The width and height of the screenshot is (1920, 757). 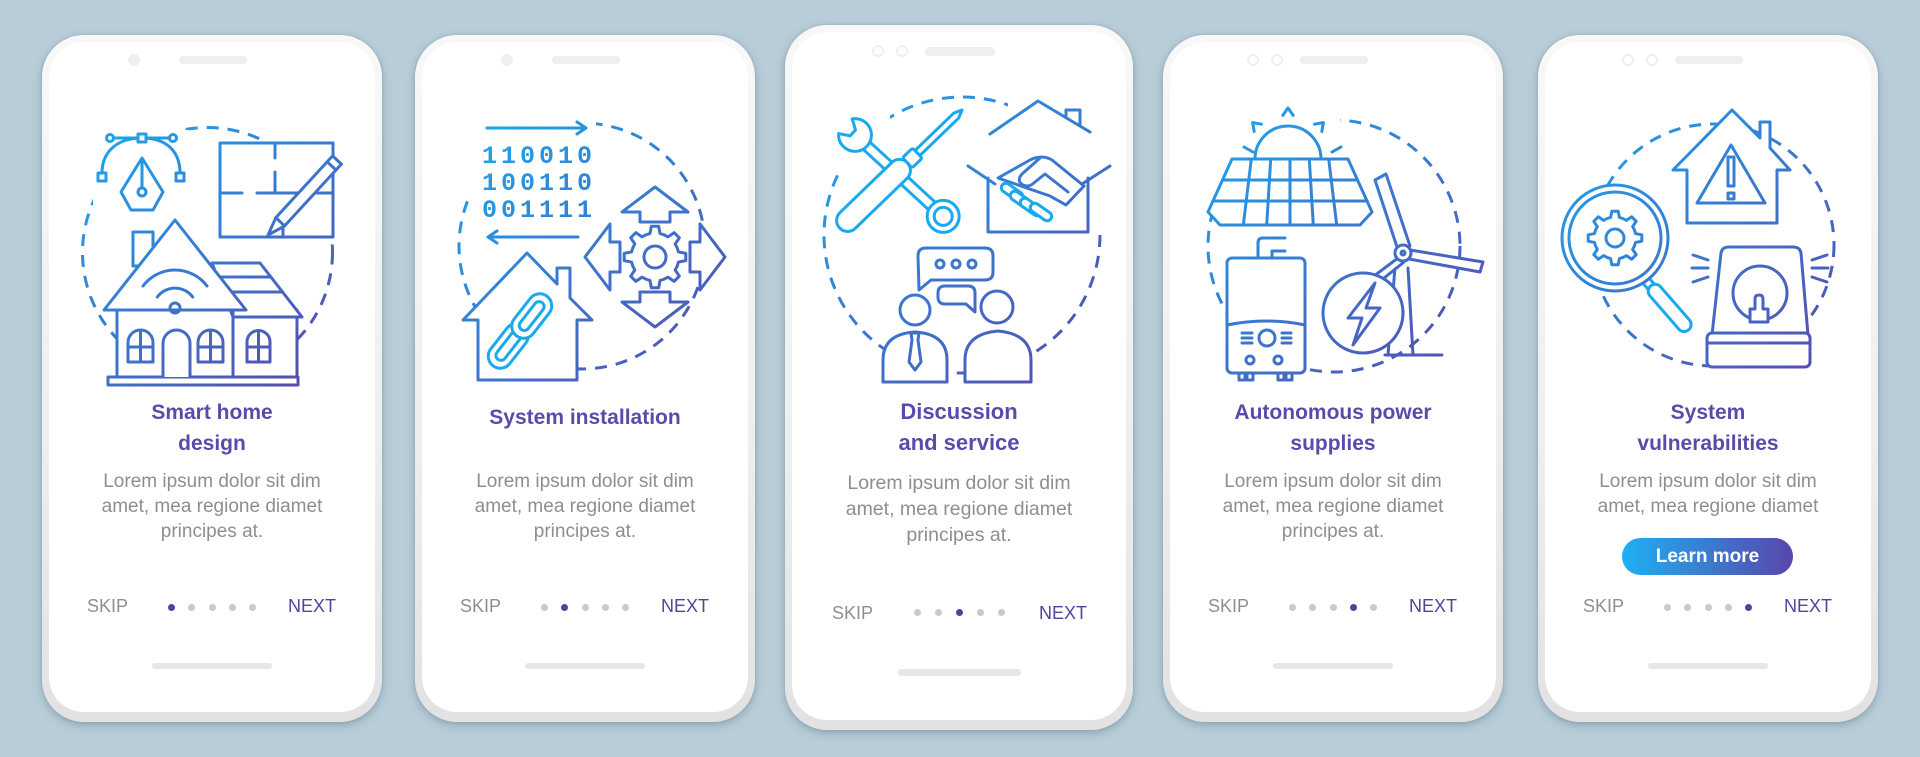 I want to click on smart-house-icon, so click(x=203, y=302).